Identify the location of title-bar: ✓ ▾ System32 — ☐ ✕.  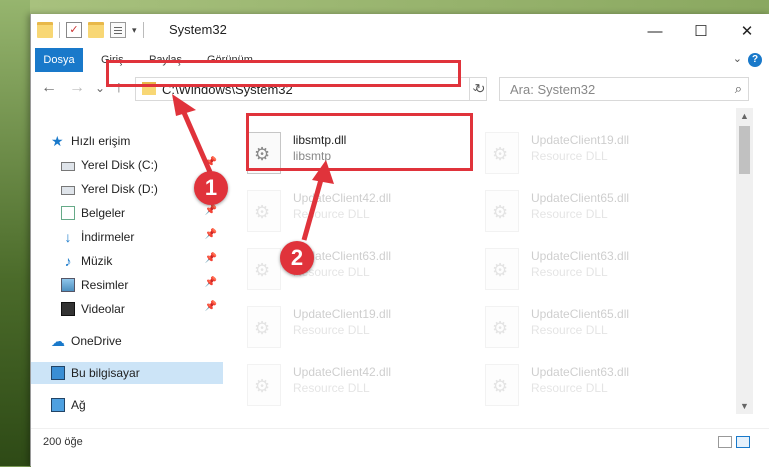
(400, 31).